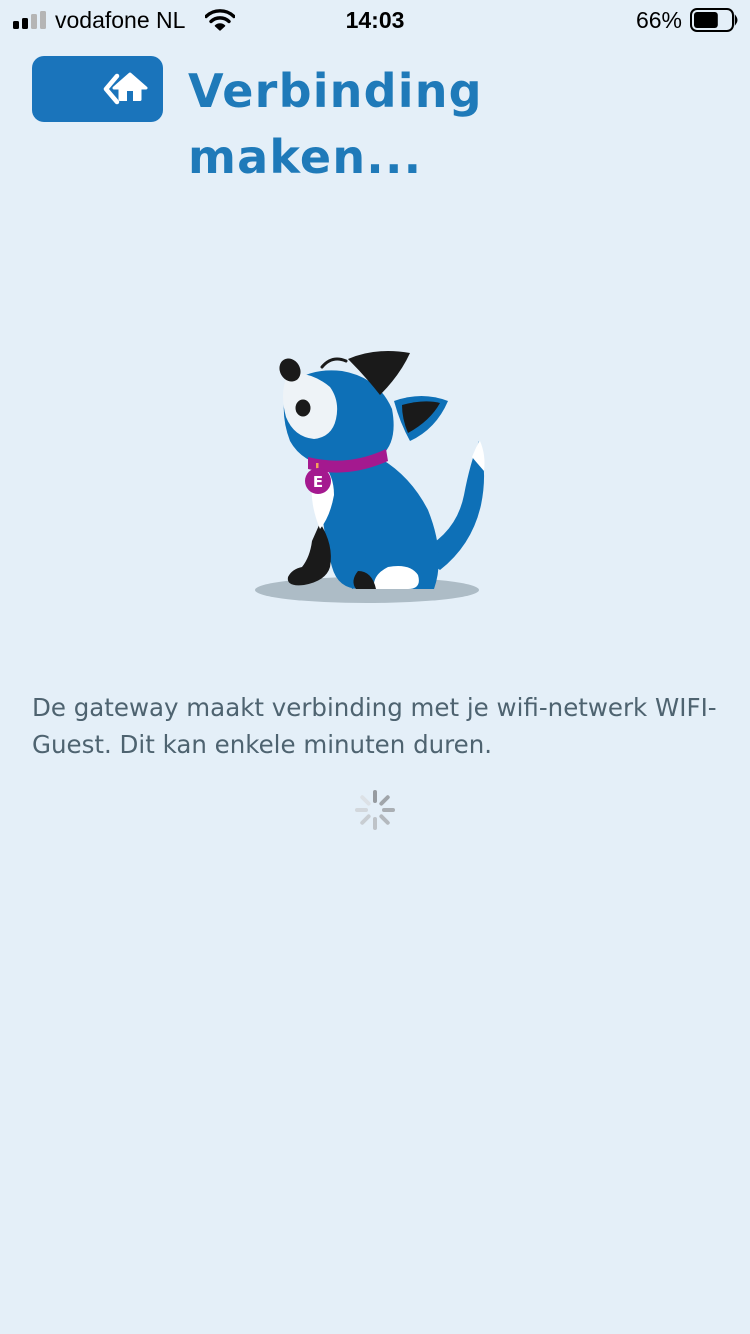  What do you see at coordinates (658, 20) in the screenshot?
I see `battery-percentage: 66%` at bounding box center [658, 20].